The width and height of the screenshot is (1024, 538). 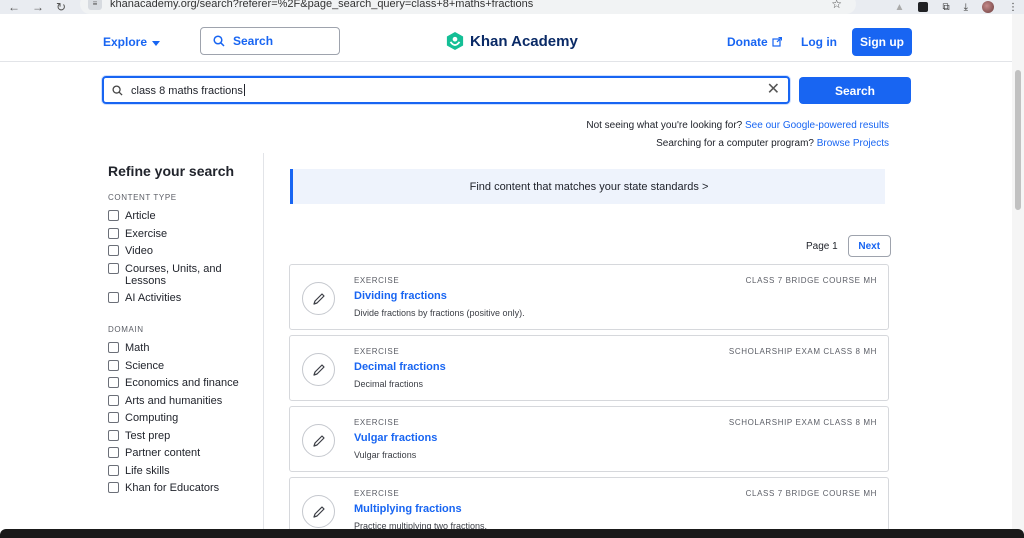 I want to click on filter-option-life-skills: Life skills, so click(x=183, y=470).